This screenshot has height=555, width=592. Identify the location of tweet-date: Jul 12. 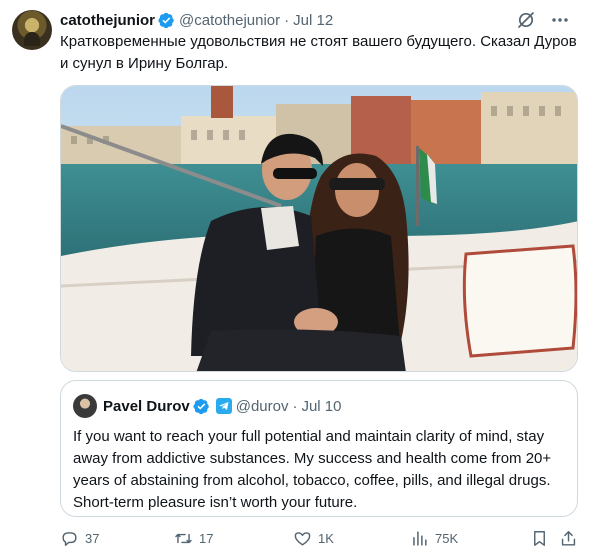
(313, 20).